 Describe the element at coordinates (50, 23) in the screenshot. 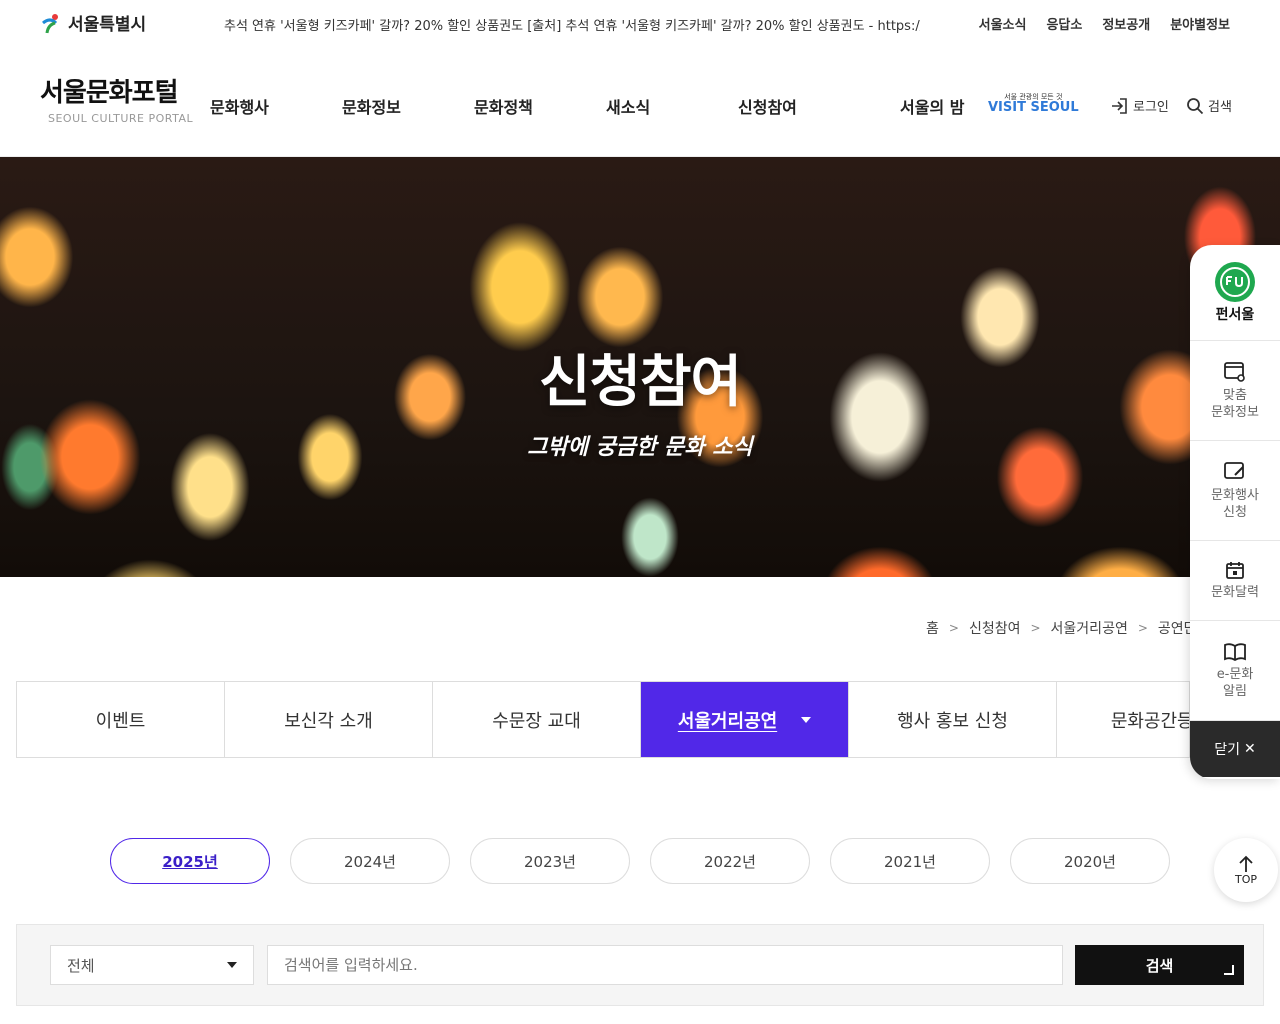

I see `seoul-logo-icon` at that location.